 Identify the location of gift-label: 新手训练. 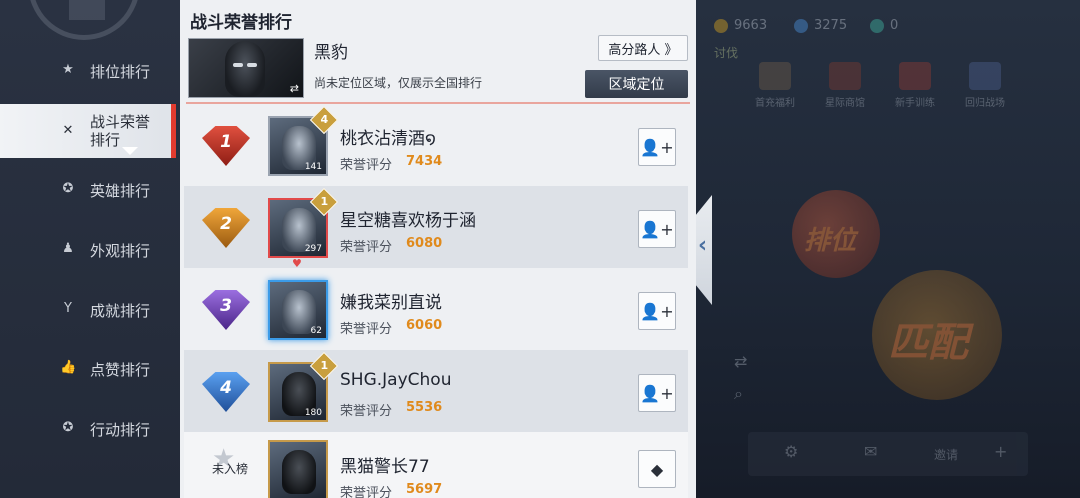
(915, 103).